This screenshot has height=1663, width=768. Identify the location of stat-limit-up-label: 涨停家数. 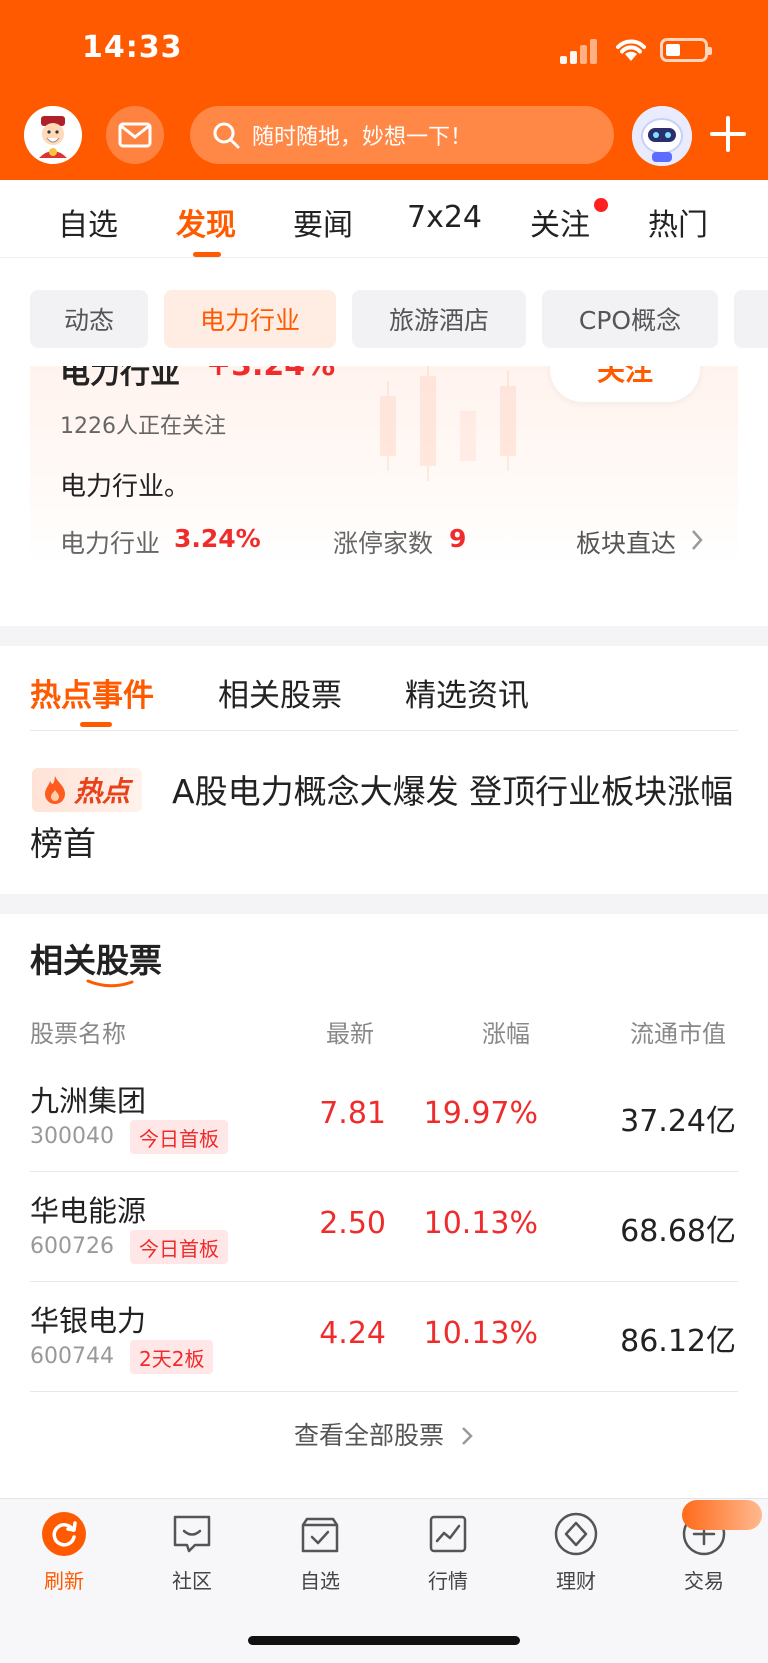
(383, 543).